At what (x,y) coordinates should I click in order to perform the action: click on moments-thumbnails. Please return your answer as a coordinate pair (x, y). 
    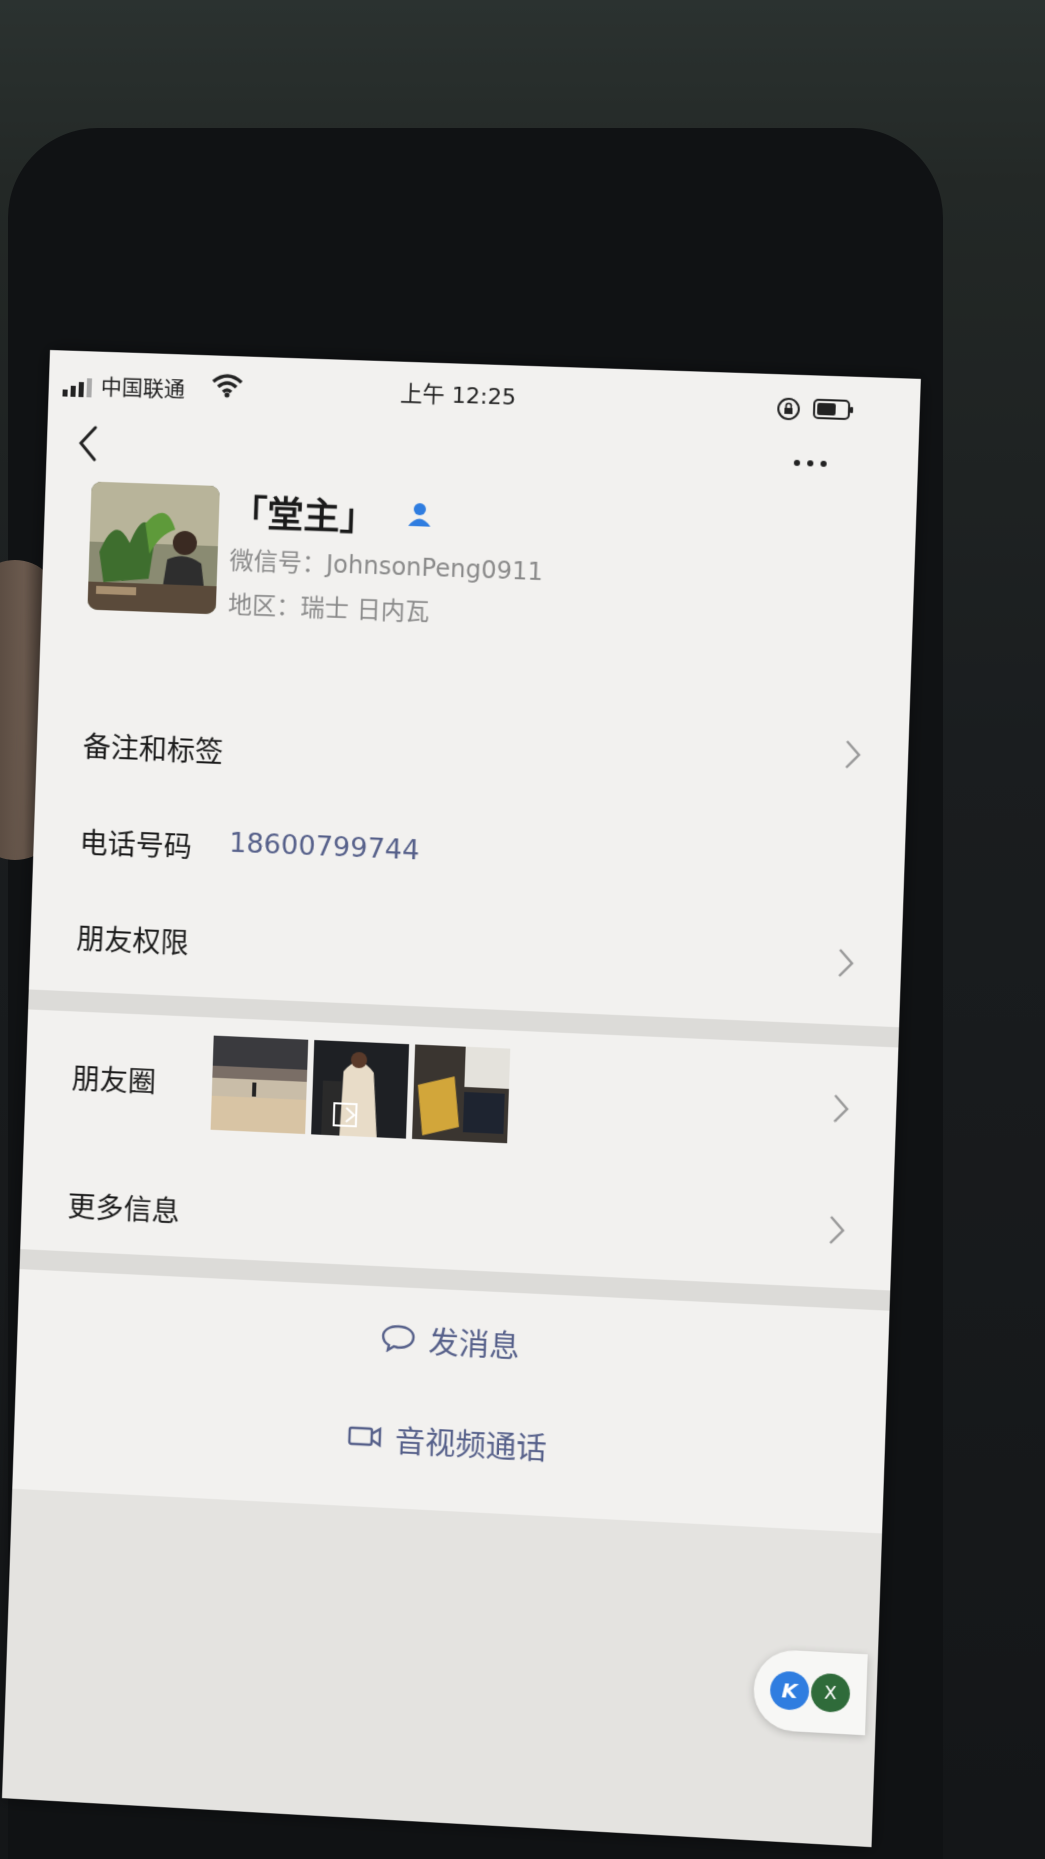
    Looking at the image, I should click on (360, 1089).